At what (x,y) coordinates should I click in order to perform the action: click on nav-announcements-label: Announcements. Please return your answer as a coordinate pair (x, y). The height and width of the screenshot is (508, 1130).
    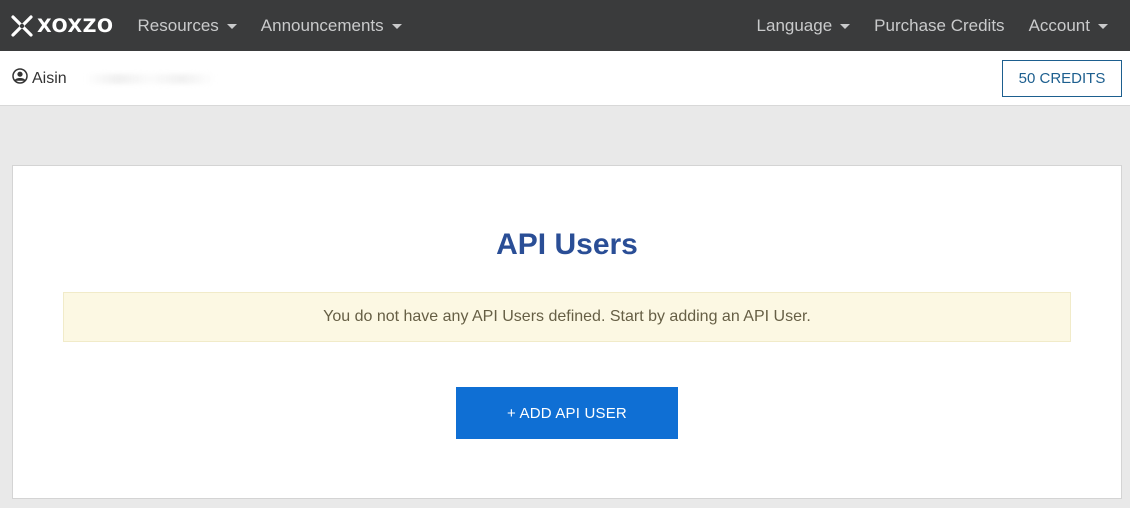
    Looking at the image, I should click on (322, 25).